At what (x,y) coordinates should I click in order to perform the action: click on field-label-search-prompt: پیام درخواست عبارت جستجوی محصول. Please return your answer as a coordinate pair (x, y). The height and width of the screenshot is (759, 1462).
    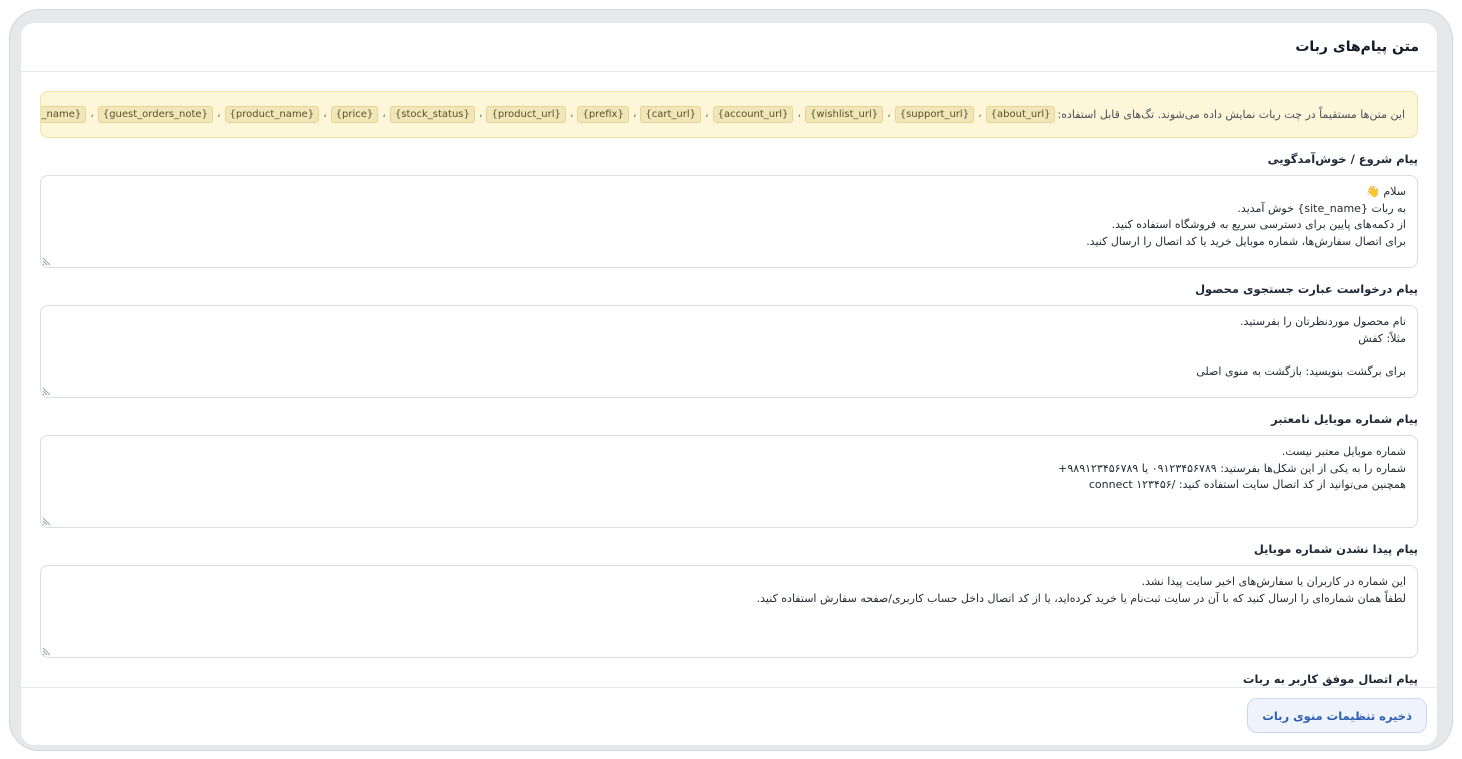
    Looking at the image, I should click on (1306, 289).